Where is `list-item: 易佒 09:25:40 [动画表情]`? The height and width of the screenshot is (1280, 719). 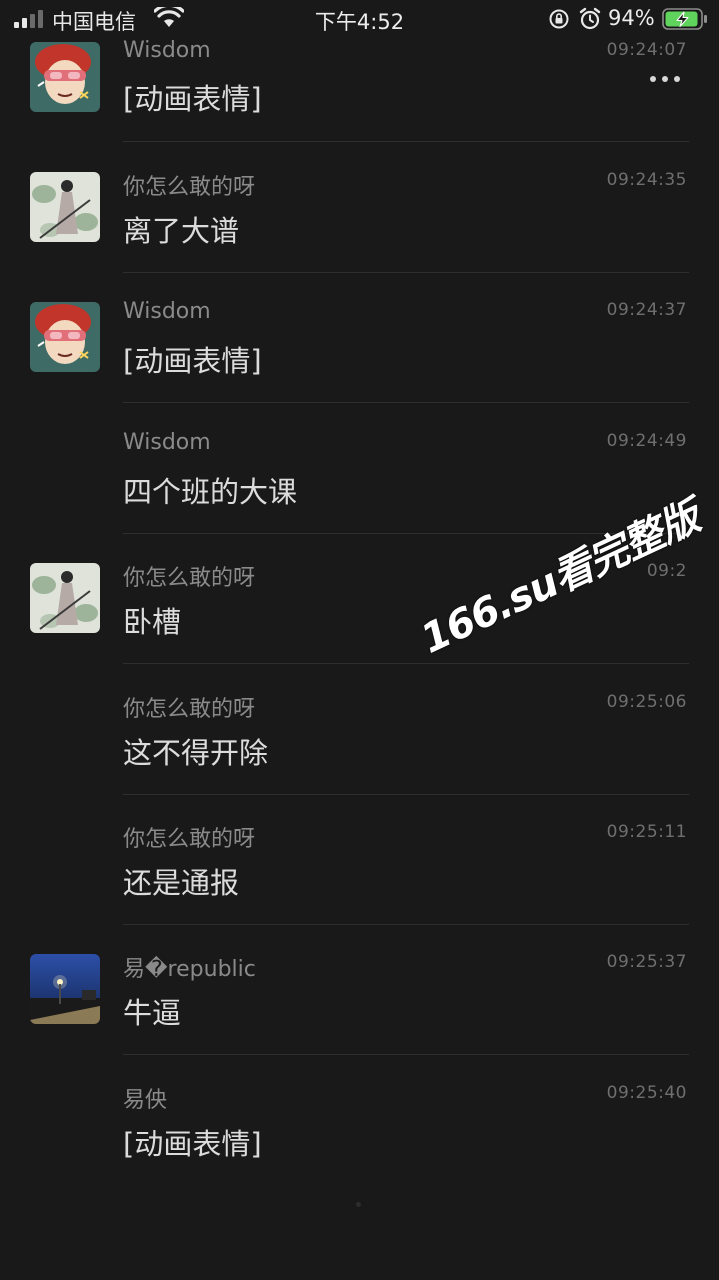 list-item: 易佒 09:25:40 [动画表情] is located at coordinates (359, 1120).